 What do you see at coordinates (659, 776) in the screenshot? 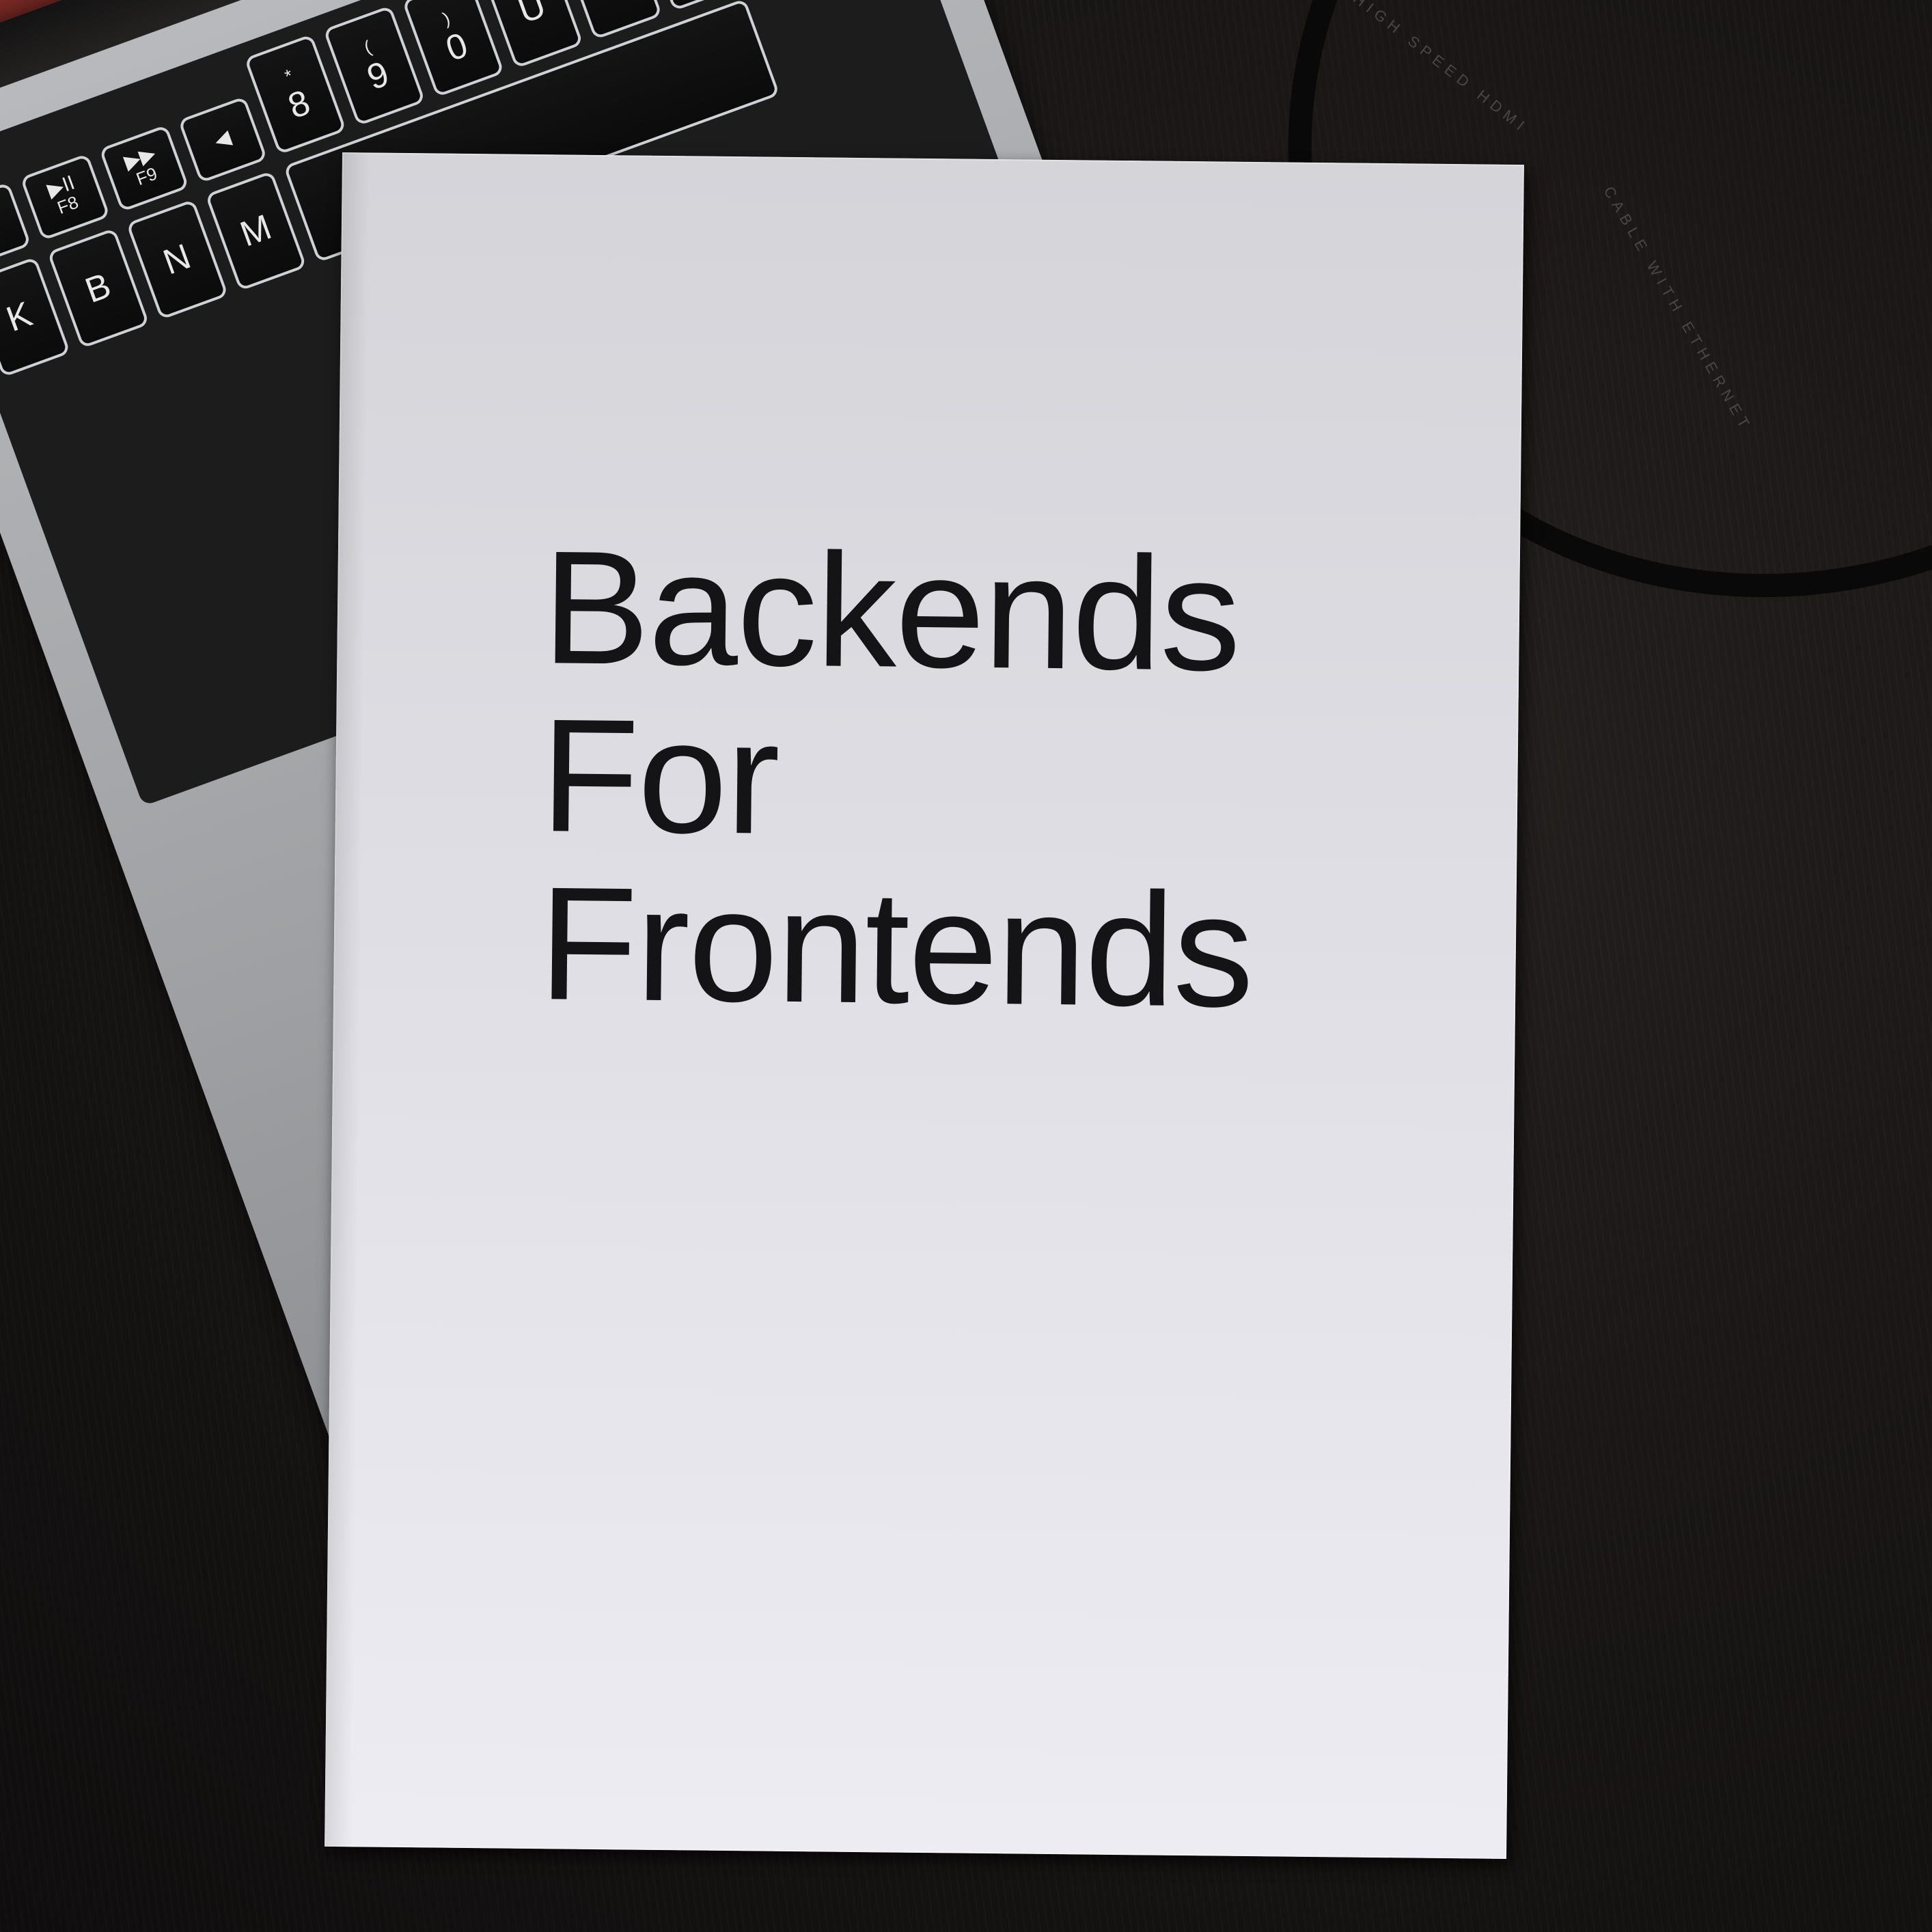
I see `book-title-line-2: For` at bounding box center [659, 776].